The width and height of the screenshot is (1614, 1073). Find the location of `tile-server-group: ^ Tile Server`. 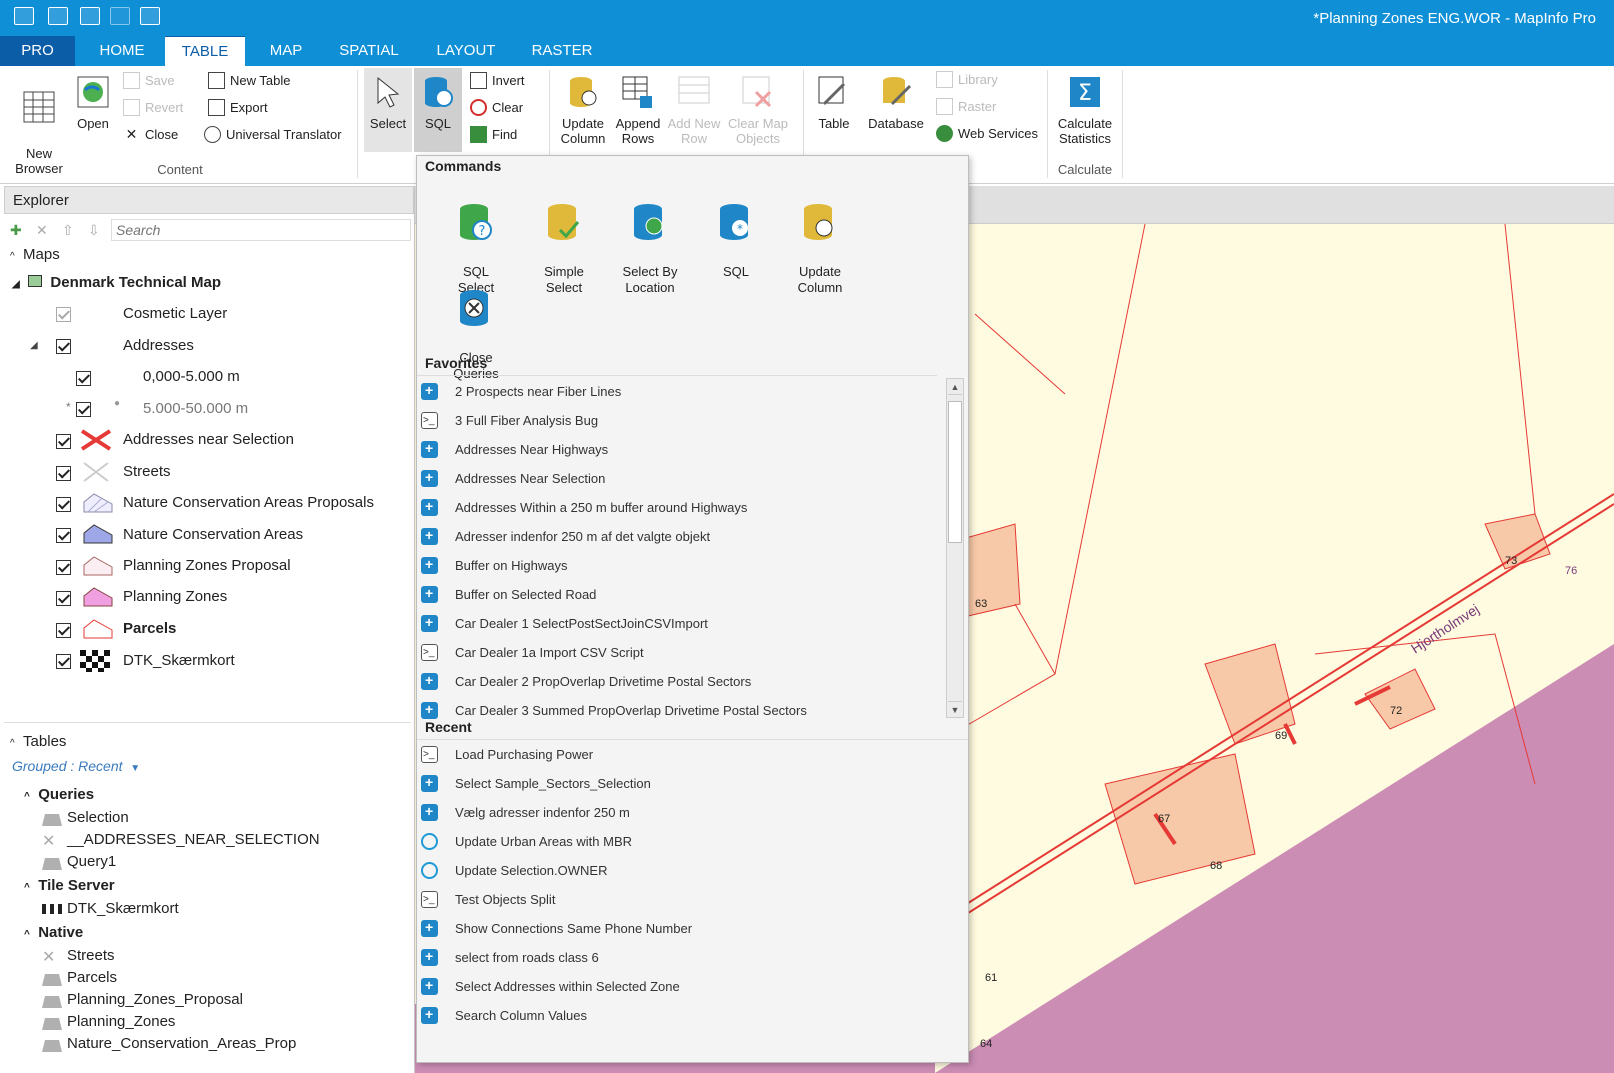

tile-server-group: ^ Tile Server is located at coordinates (69, 885).